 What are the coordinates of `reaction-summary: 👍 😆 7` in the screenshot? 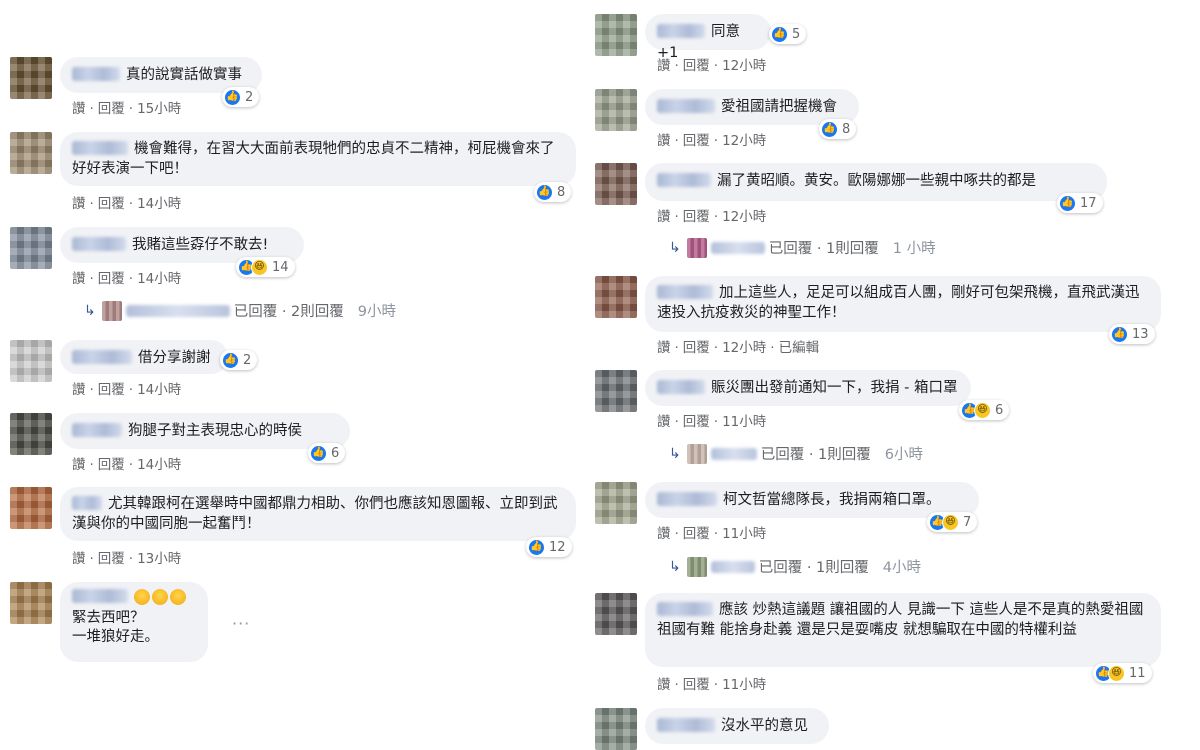 It's located at (952, 522).